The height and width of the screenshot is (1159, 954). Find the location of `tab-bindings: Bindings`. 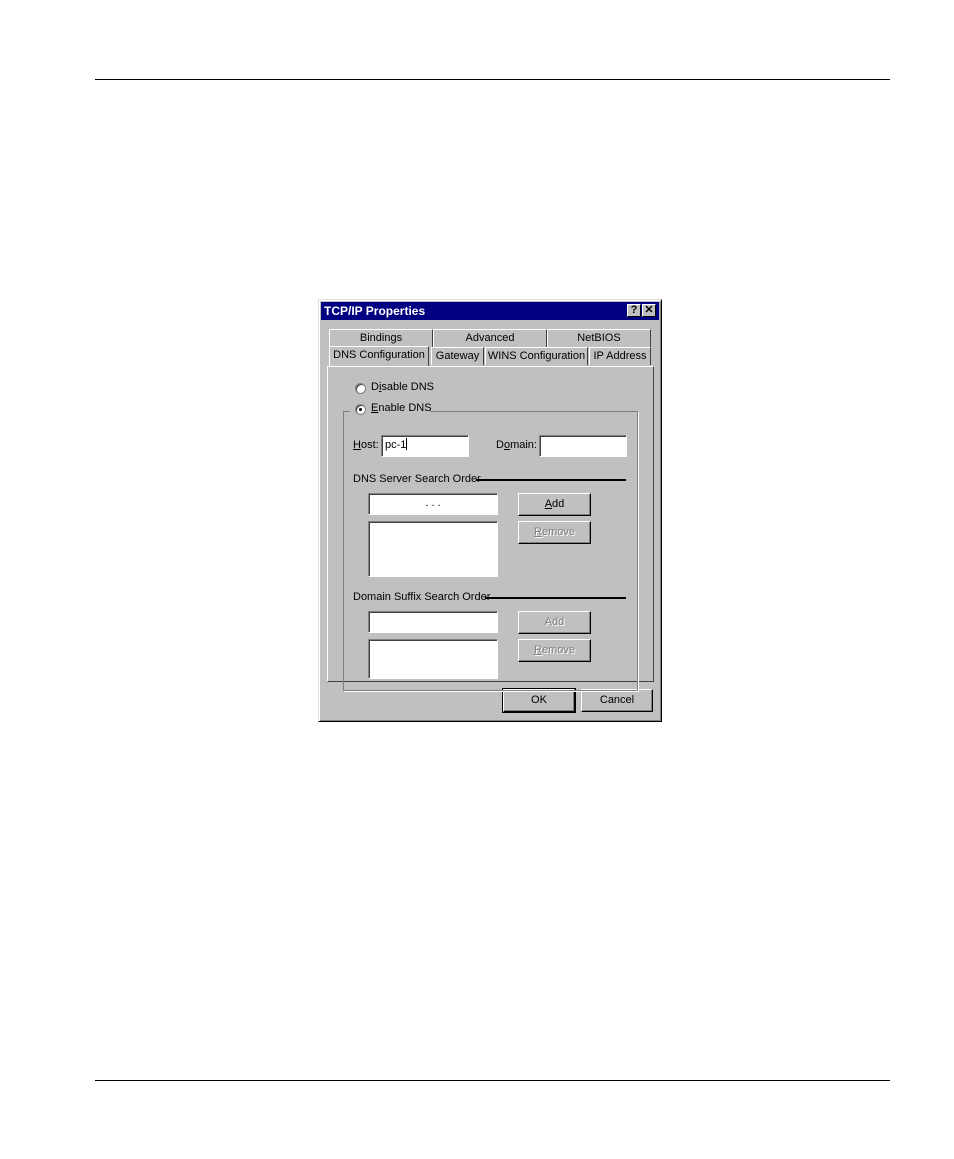

tab-bindings: Bindings is located at coordinates (381, 338).